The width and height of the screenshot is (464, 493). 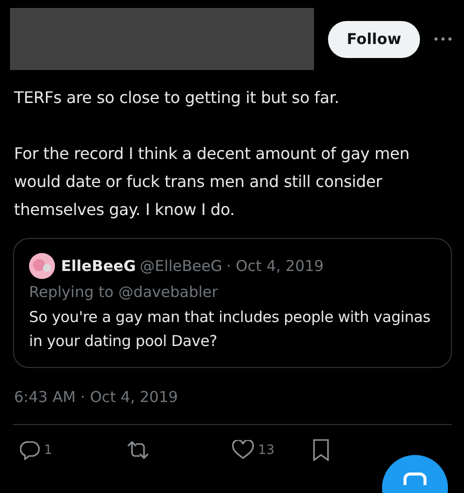 What do you see at coordinates (177, 98) in the screenshot?
I see `tweet-text: TERFs are so close to getting it but so far.` at bounding box center [177, 98].